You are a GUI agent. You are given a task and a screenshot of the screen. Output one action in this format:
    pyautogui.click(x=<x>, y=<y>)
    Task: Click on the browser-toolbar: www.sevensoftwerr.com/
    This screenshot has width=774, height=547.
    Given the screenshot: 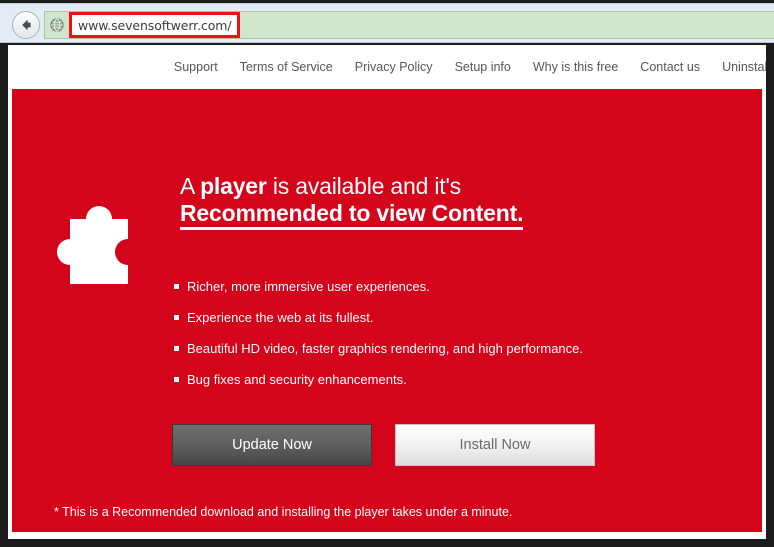 What is the action you would take?
    pyautogui.click(x=387, y=22)
    